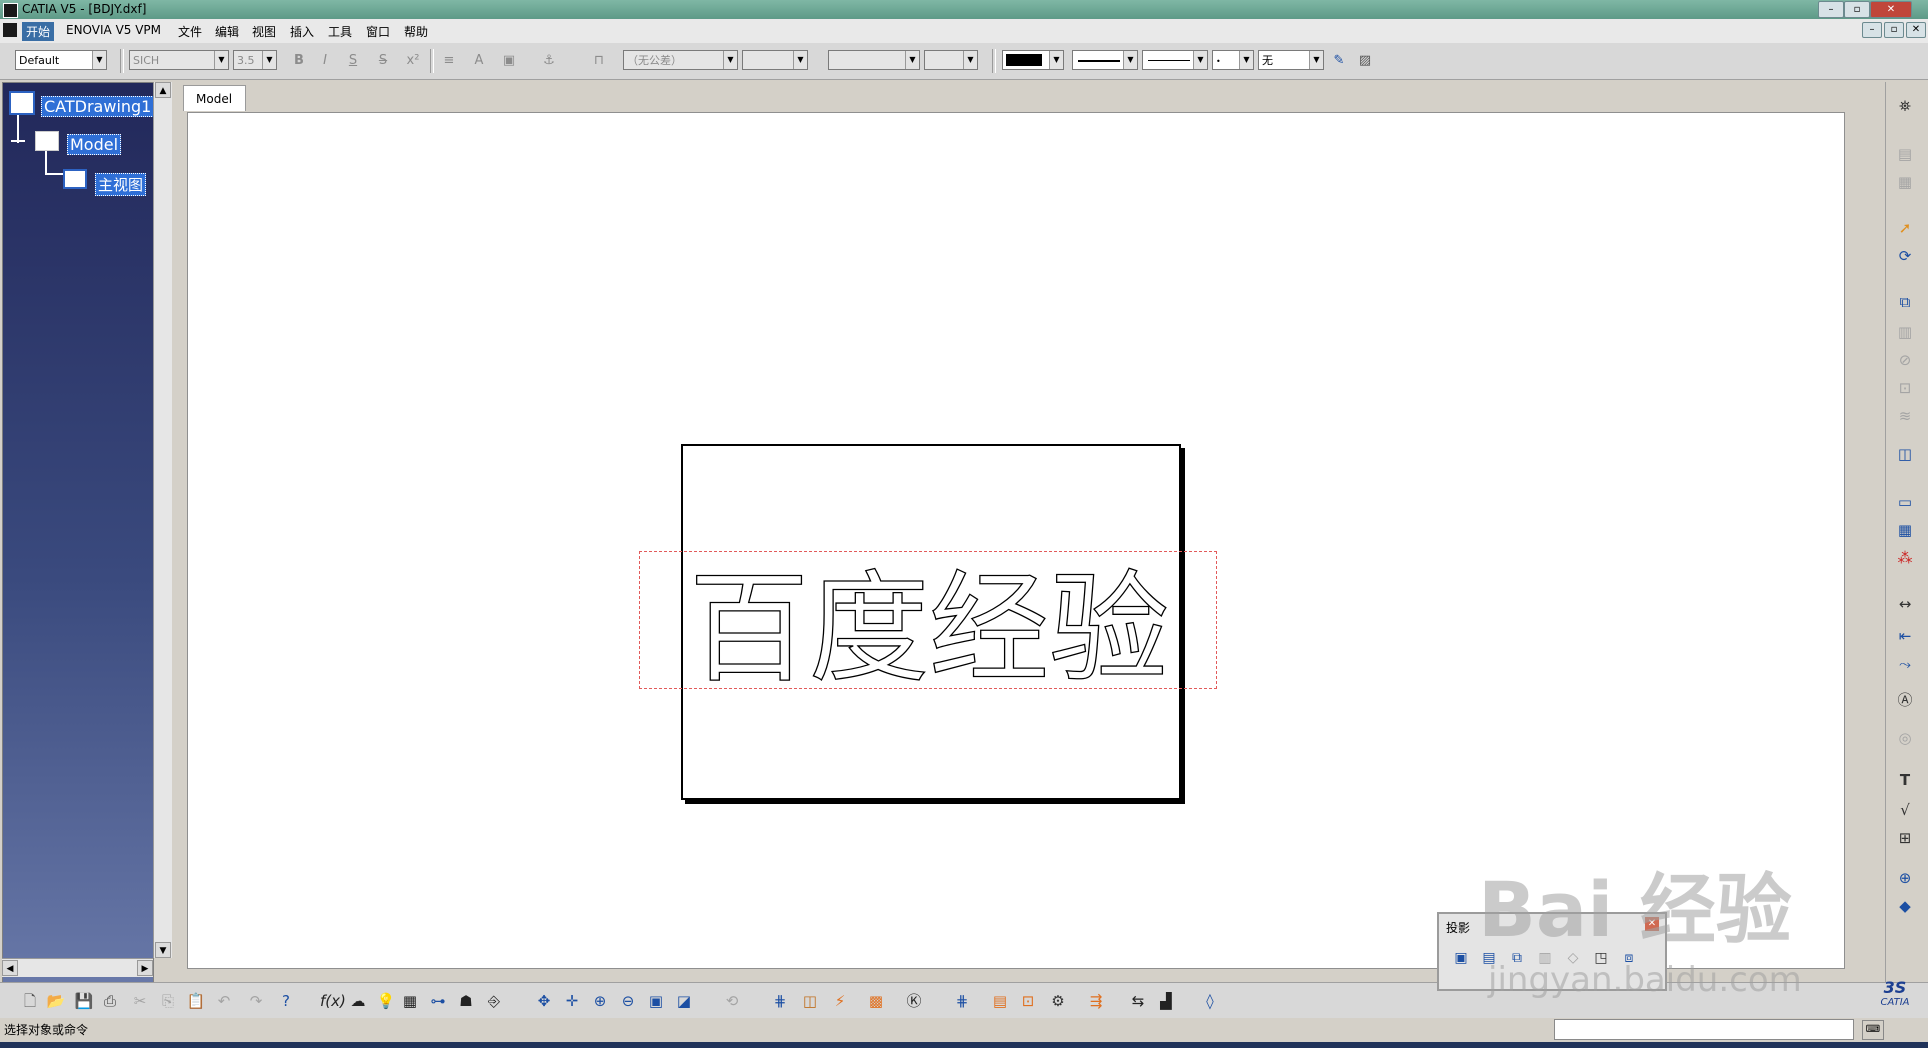  Describe the element at coordinates (1905, 154) in the screenshot. I see `sheet-icon: ▤` at that location.